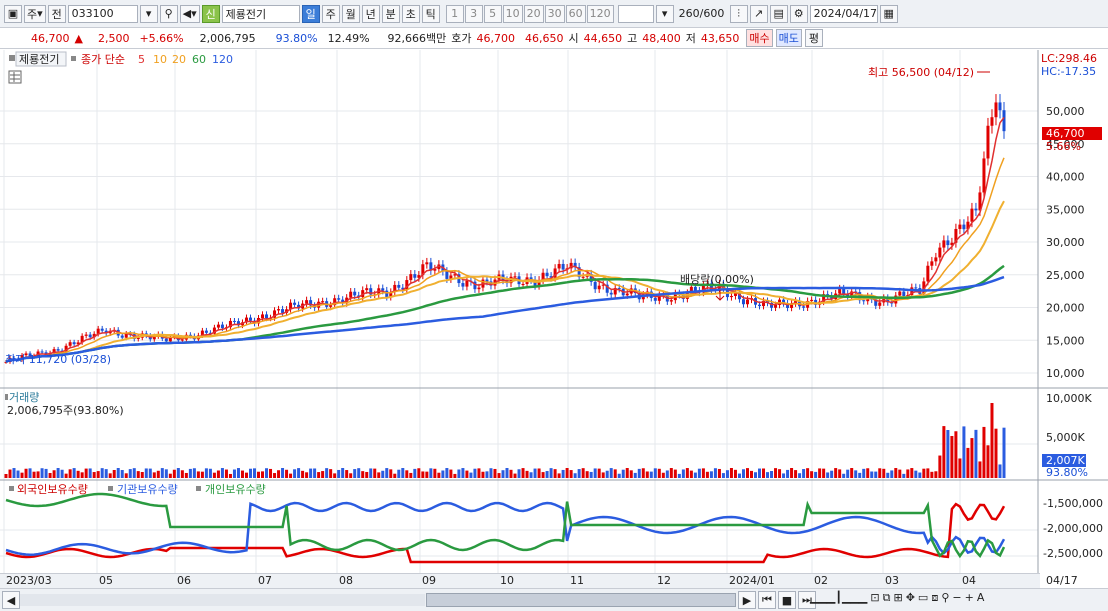  Describe the element at coordinates (13, 13) in the screenshot. I see `layout-icon: ▣` at that location.